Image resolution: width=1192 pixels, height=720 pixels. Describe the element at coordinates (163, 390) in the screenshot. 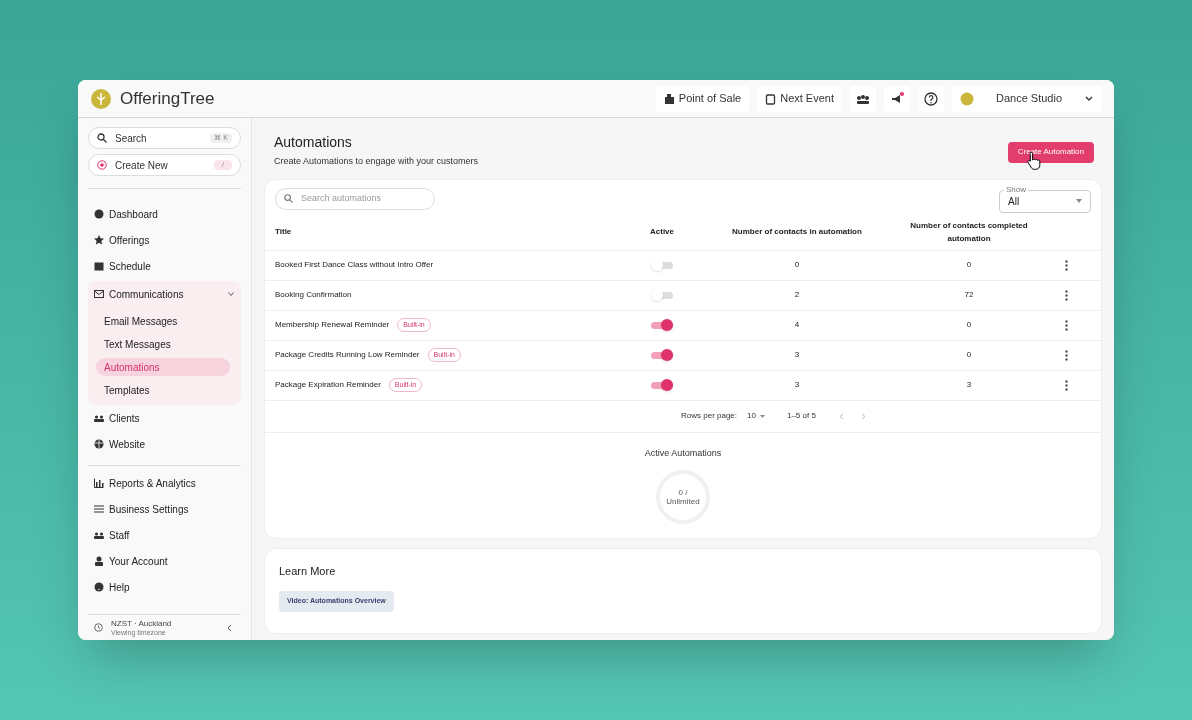

I see `nav-subitem: Templates` at that location.